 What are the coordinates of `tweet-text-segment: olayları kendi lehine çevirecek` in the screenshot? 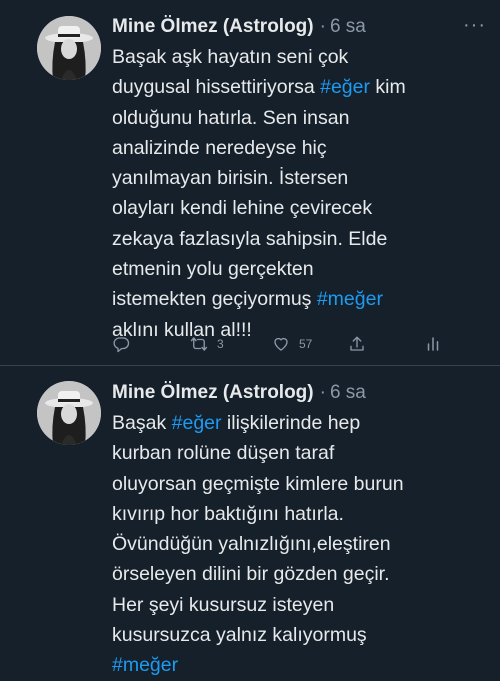 It's located at (242, 208).